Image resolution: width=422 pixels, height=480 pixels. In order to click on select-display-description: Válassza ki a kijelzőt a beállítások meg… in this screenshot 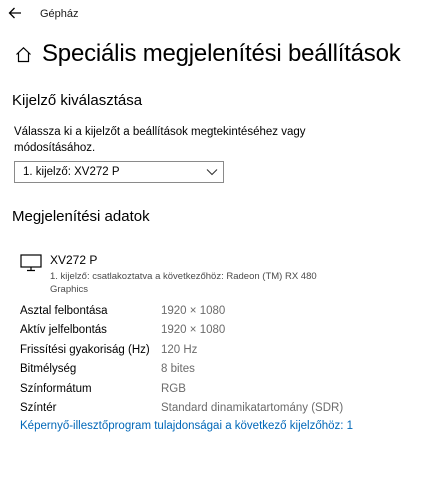, I will do `click(160, 140)`.